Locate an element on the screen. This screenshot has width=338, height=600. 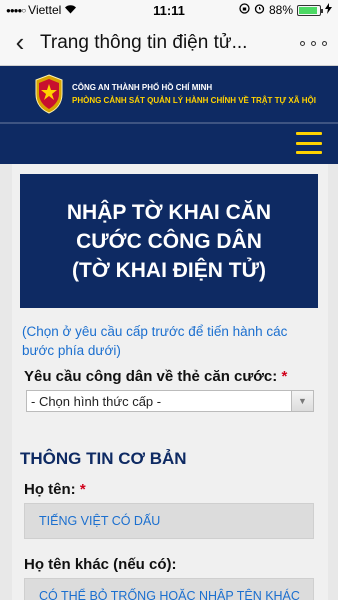
battery-fill is located at coordinates (308, 10).